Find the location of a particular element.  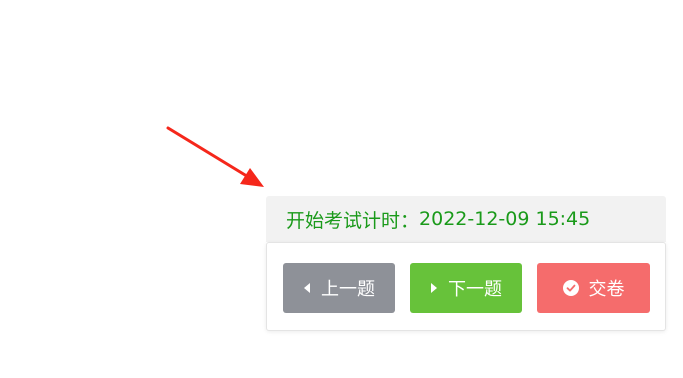

question-nav-panel: 上一题 下一题 交卷 is located at coordinates (466, 286).